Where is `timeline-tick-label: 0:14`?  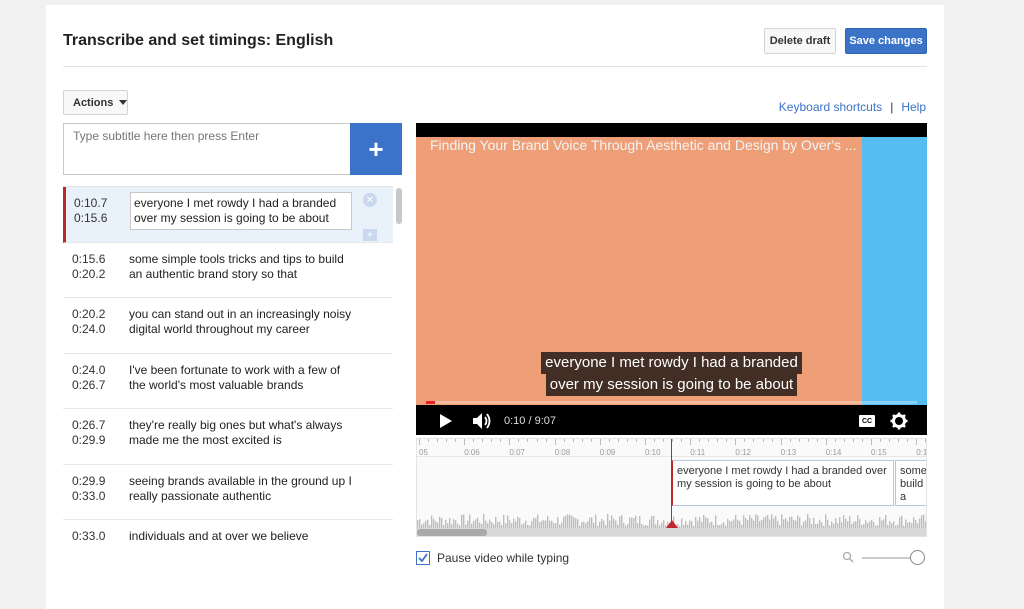
timeline-tick-label: 0:14 is located at coordinates (833, 452).